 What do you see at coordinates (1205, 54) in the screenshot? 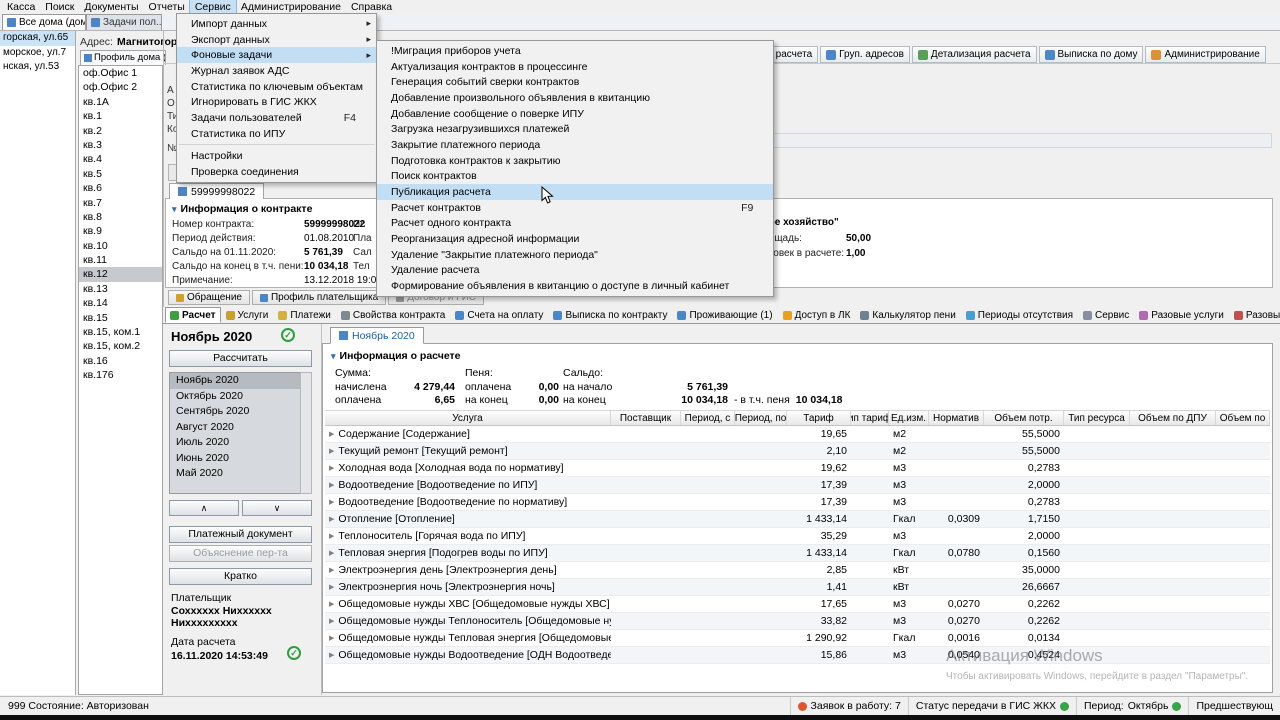
I see `administration-button: Администрирование` at bounding box center [1205, 54].